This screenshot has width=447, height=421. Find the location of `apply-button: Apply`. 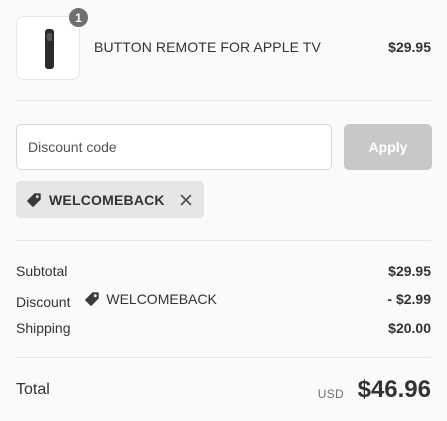

apply-button: Apply is located at coordinates (388, 147).